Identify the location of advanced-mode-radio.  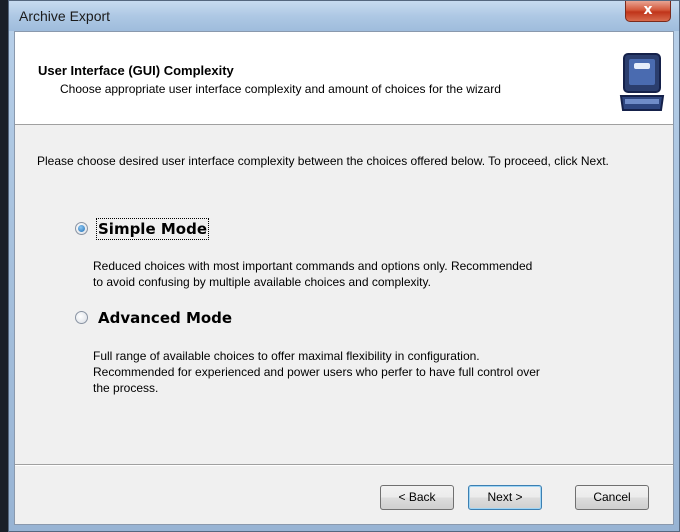
(81, 317).